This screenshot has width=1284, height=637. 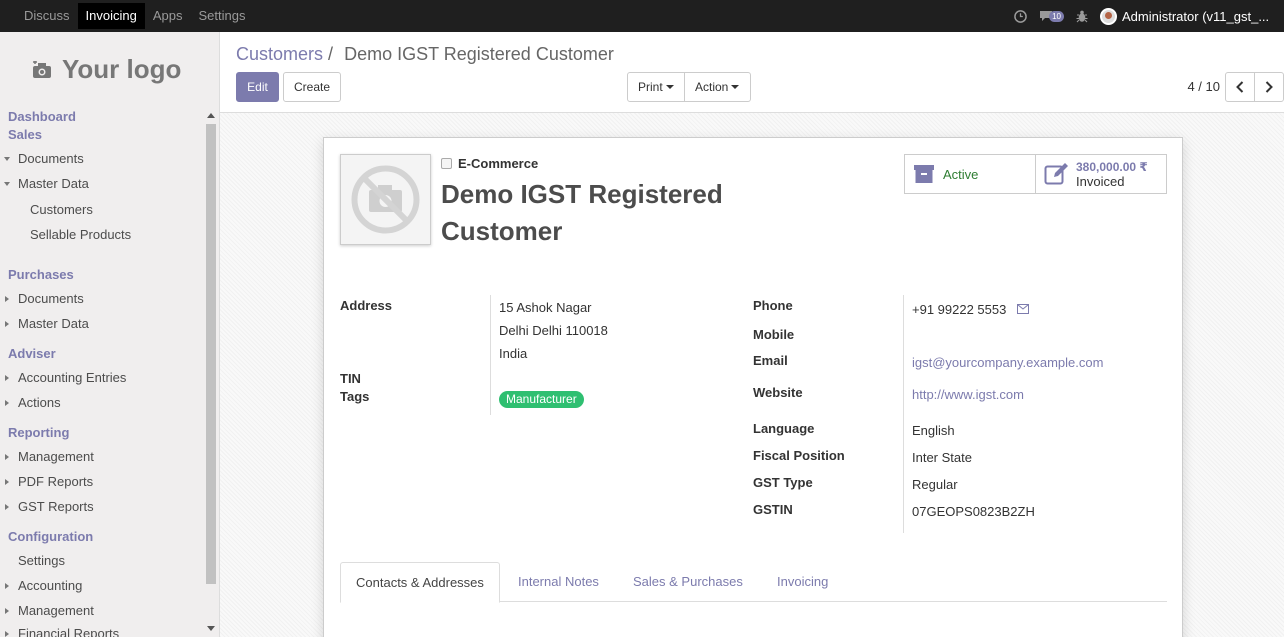 What do you see at coordinates (1056, 16) in the screenshot?
I see `message-count-badge: 10` at bounding box center [1056, 16].